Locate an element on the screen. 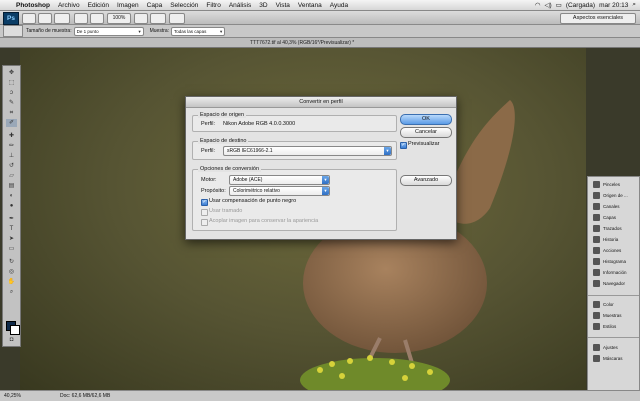 This screenshot has height=401, width=640. brush-tool-icon: ✏ is located at coordinates (11, 146).